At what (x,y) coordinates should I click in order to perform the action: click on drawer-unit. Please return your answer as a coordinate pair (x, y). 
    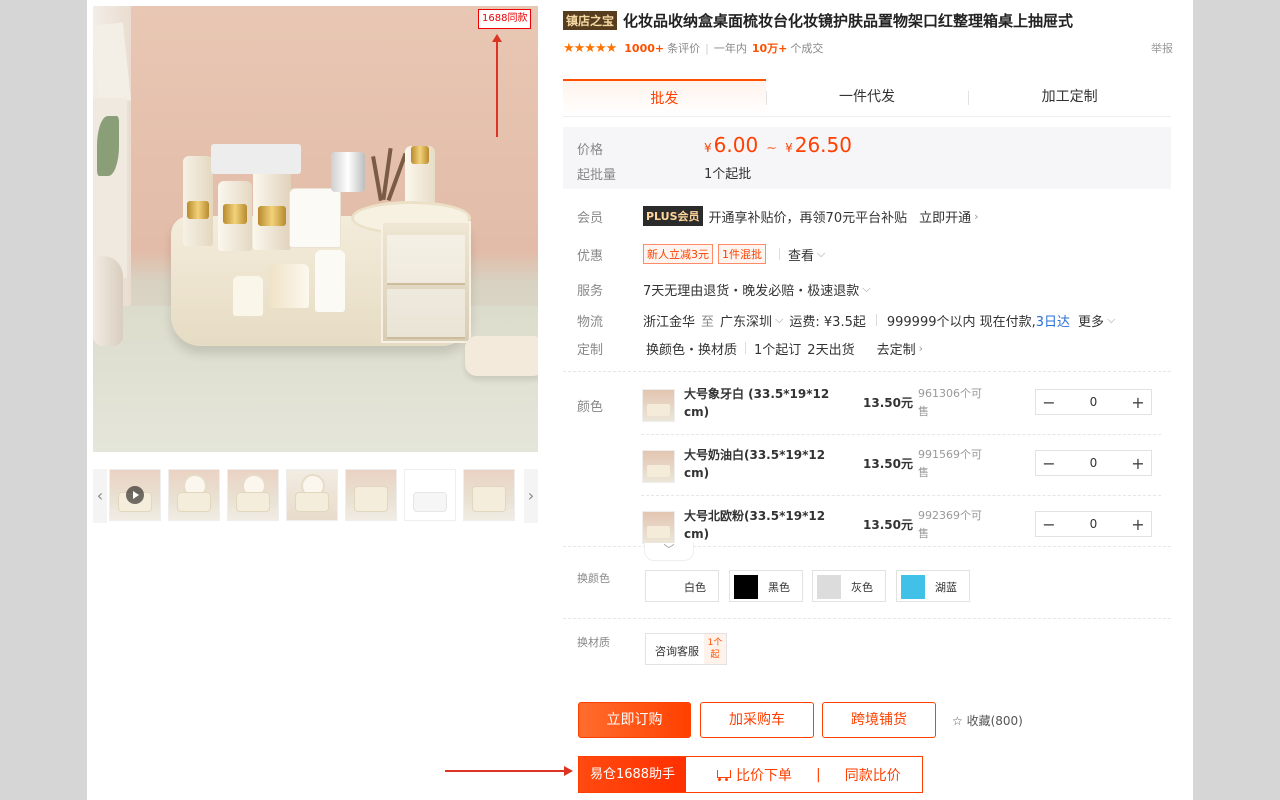
    Looking at the image, I should click on (426, 282).